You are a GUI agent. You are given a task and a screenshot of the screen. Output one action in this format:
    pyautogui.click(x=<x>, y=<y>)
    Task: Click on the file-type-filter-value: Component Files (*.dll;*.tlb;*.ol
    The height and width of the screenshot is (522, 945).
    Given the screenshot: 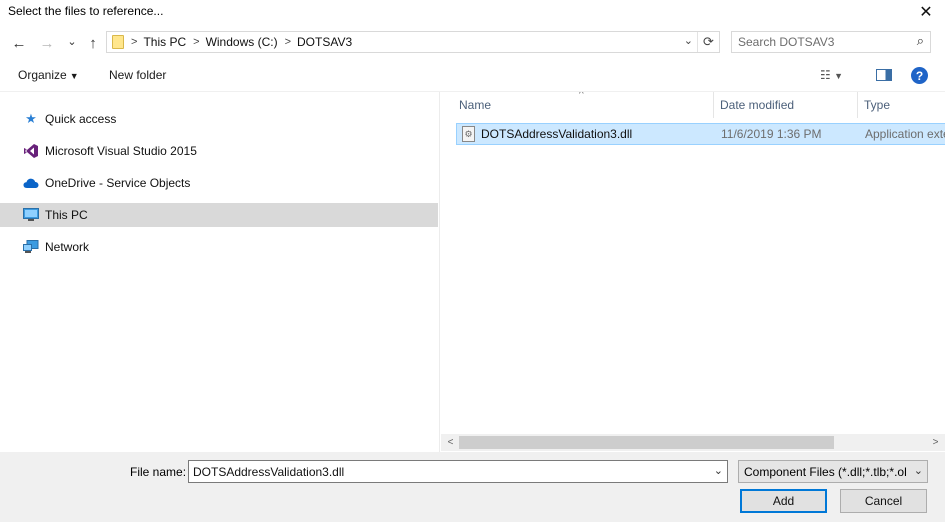 What is the action you would take?
    pyautogui.click(x=825, y=472)
    